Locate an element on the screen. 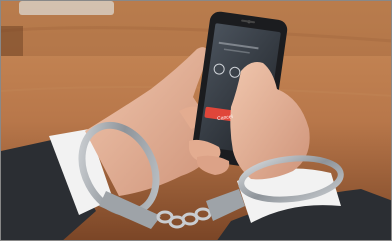  background-object is located at coordinates (66, 8).